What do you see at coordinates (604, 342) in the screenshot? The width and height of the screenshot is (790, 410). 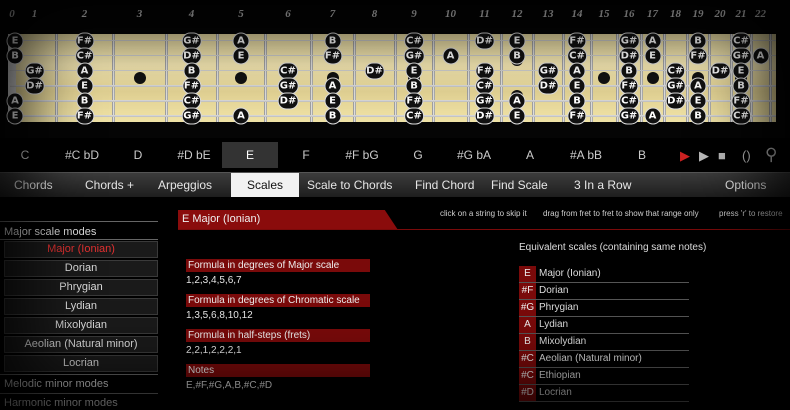 I see `equivalent-row: B Mixolydian` at bounding box center [604, 342].